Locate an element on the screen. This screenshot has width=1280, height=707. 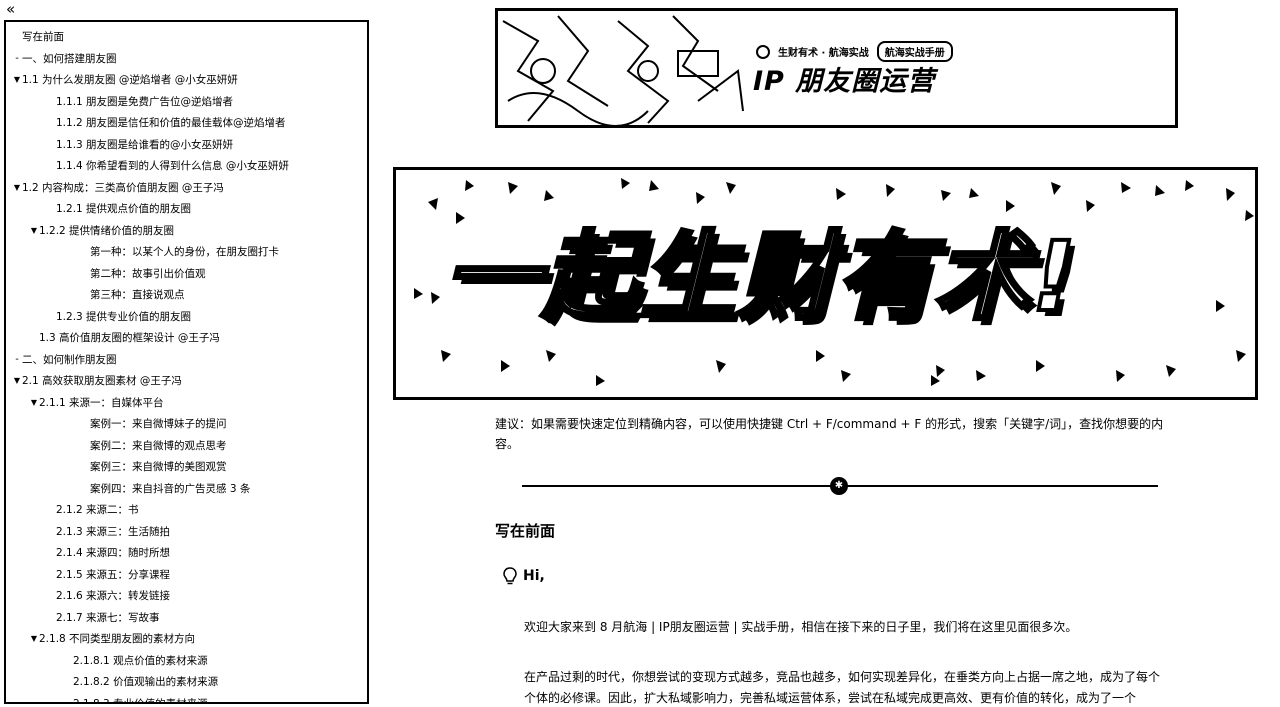
toc-item-label: 一、如何搭建朋友圈 is located at coordinates (69, 58).